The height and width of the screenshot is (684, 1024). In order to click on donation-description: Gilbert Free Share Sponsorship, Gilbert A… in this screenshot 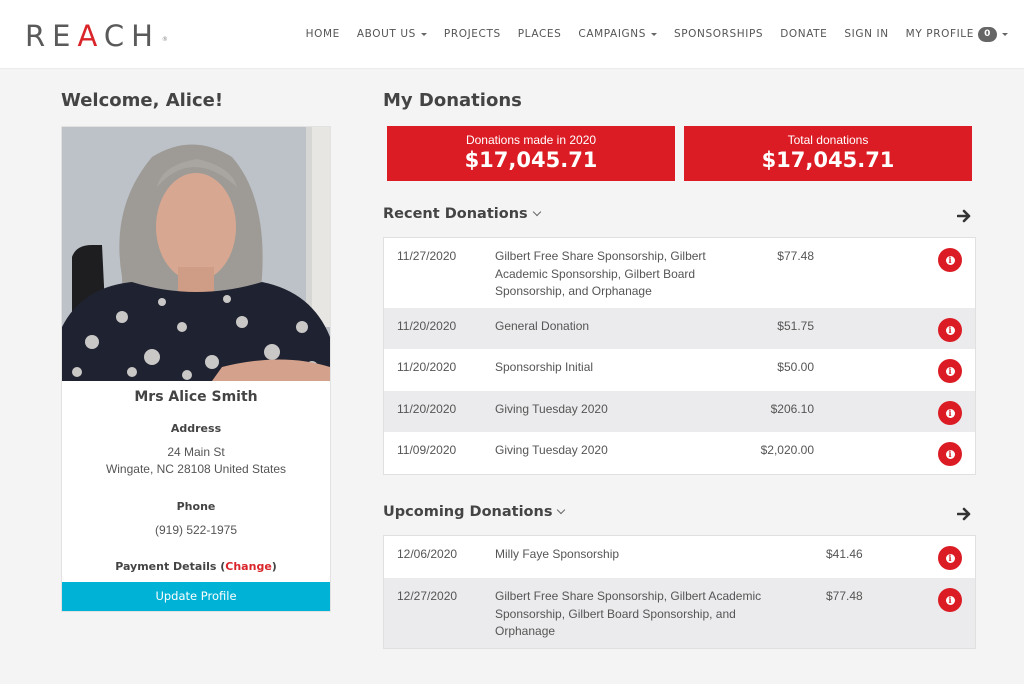, I will do `click(600, 274)`.